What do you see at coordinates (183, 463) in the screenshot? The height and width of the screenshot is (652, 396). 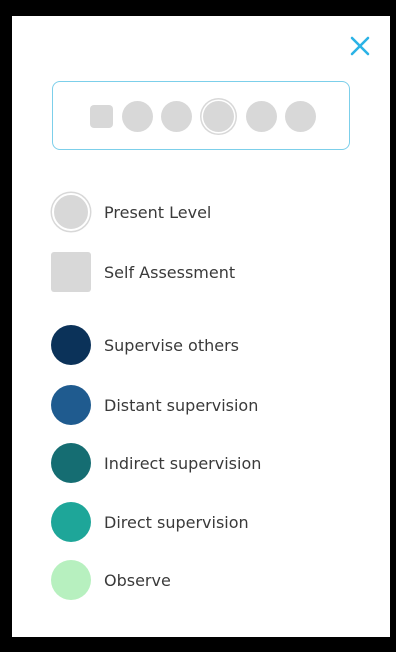 I see `indirect-supervision-label: Indirect supervision` at bounding box center [183, 463].